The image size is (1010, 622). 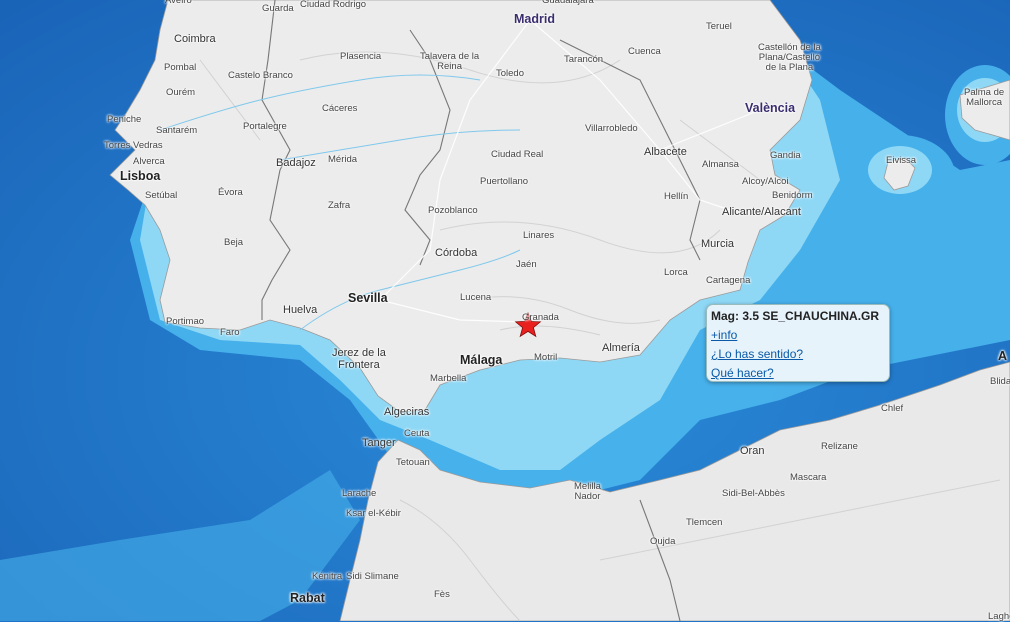 What do you see at coordinates (742, 373) in the screenshot?
I see `what-to-do-link: Qué hacer?` at bounding box center [742, 373].